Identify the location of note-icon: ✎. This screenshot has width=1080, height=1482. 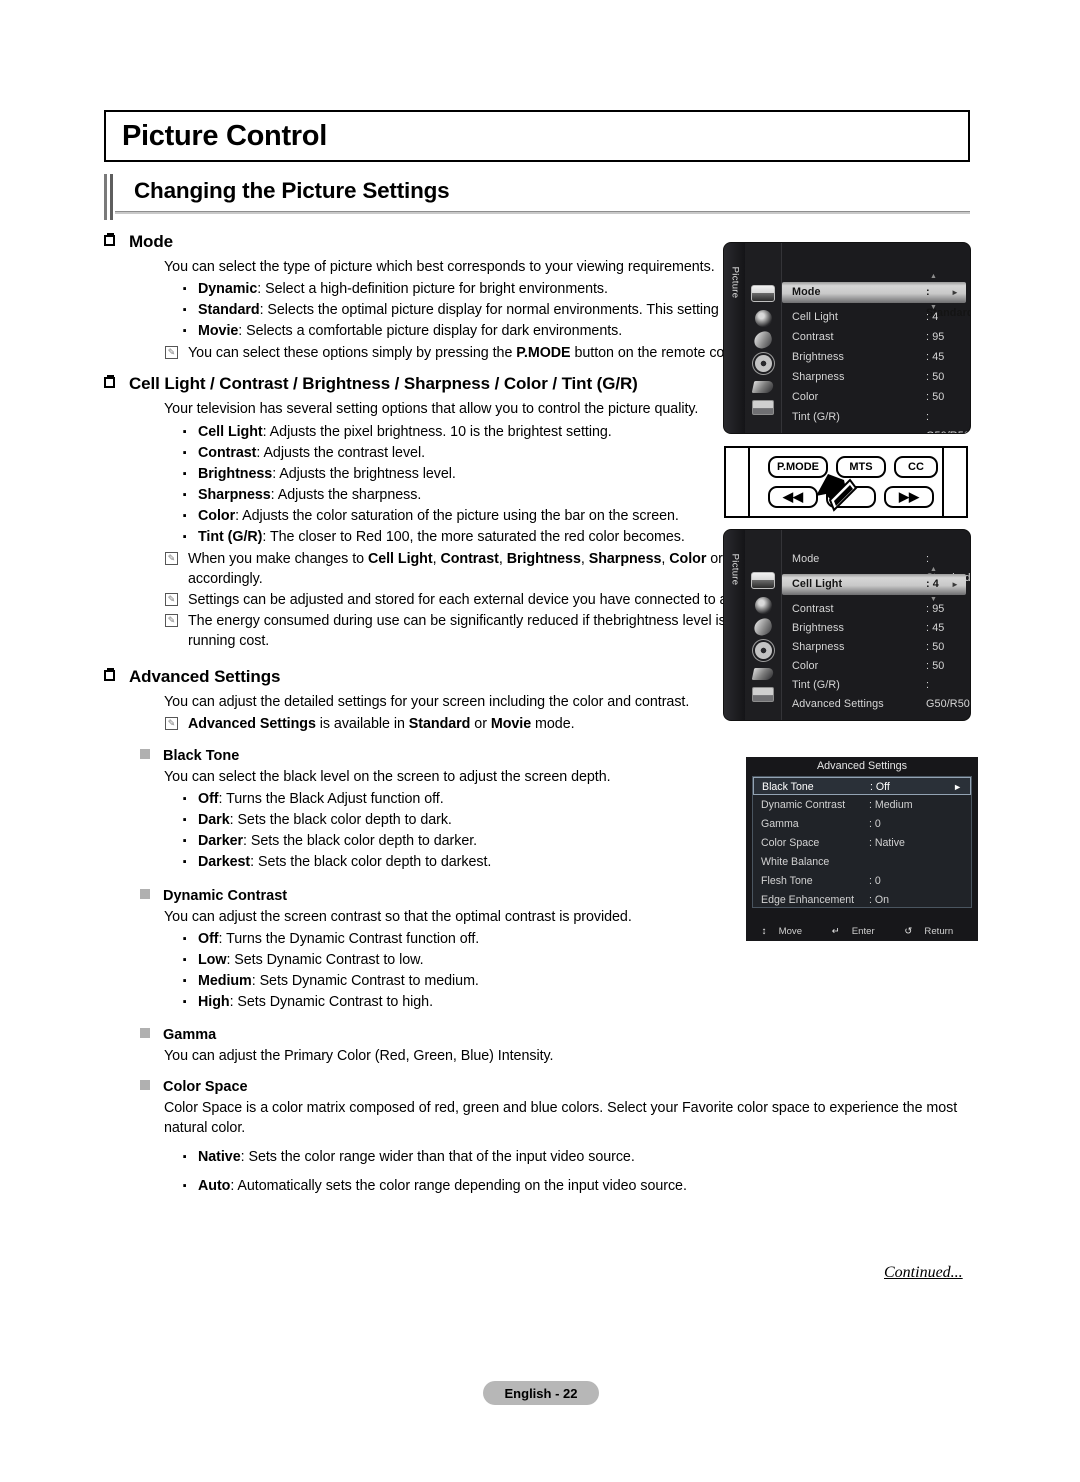
(171, 558).